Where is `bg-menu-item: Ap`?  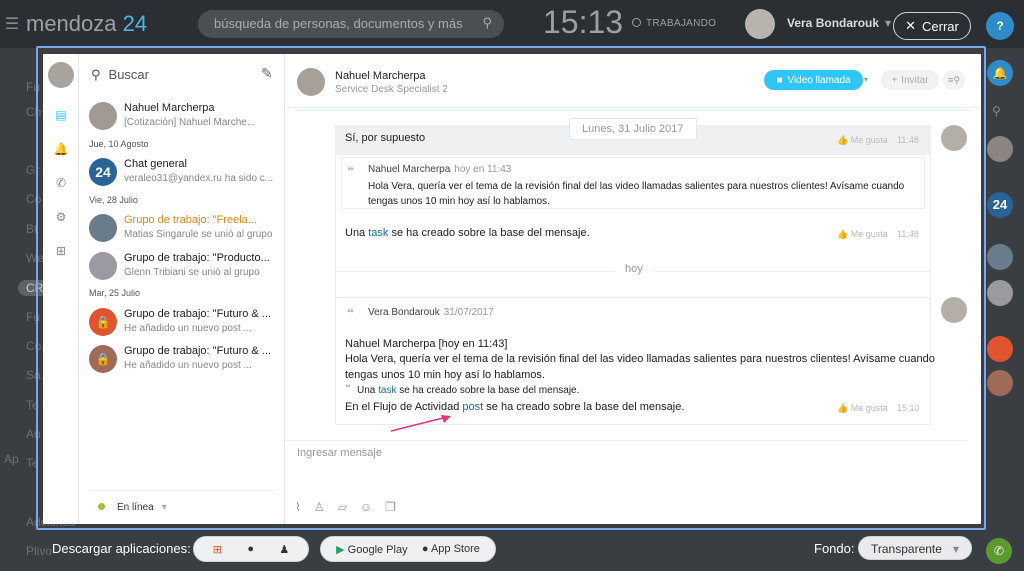 bg-menu-item: Ap is located at coordinates (11, 459).